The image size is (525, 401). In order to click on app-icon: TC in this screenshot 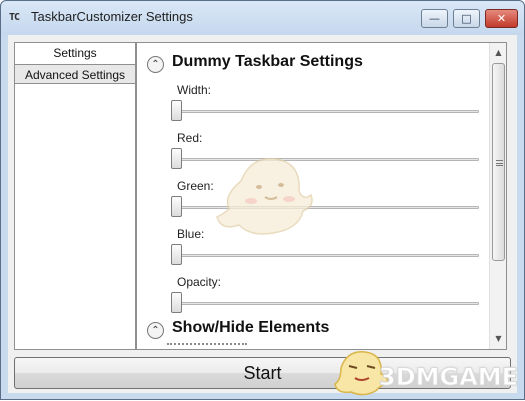, I will do `click(14, 17)`.